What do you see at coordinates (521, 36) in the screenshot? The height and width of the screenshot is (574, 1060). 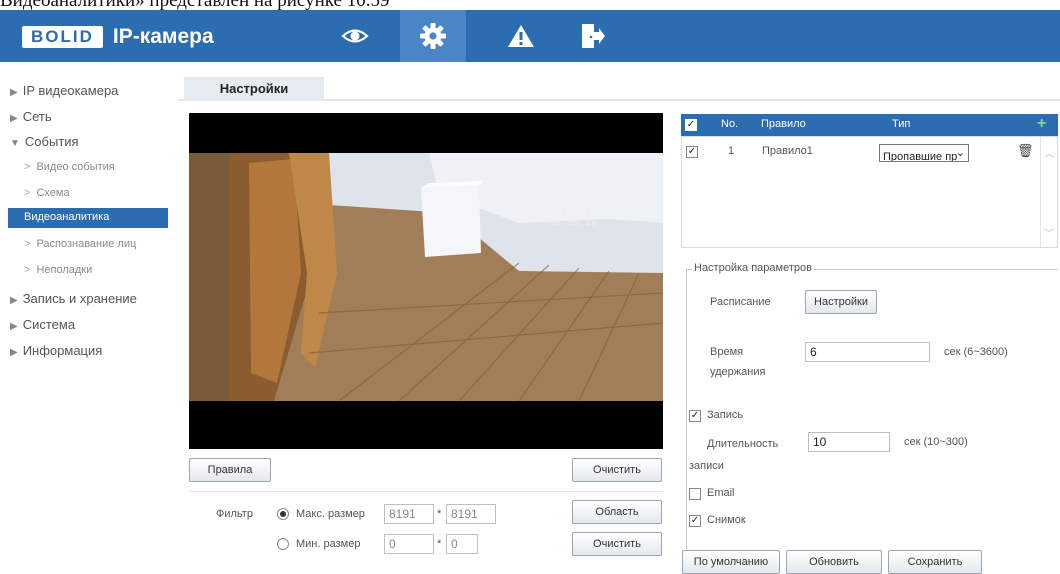 I see `alarm-warning-icon` at bounding box center [521, 36].